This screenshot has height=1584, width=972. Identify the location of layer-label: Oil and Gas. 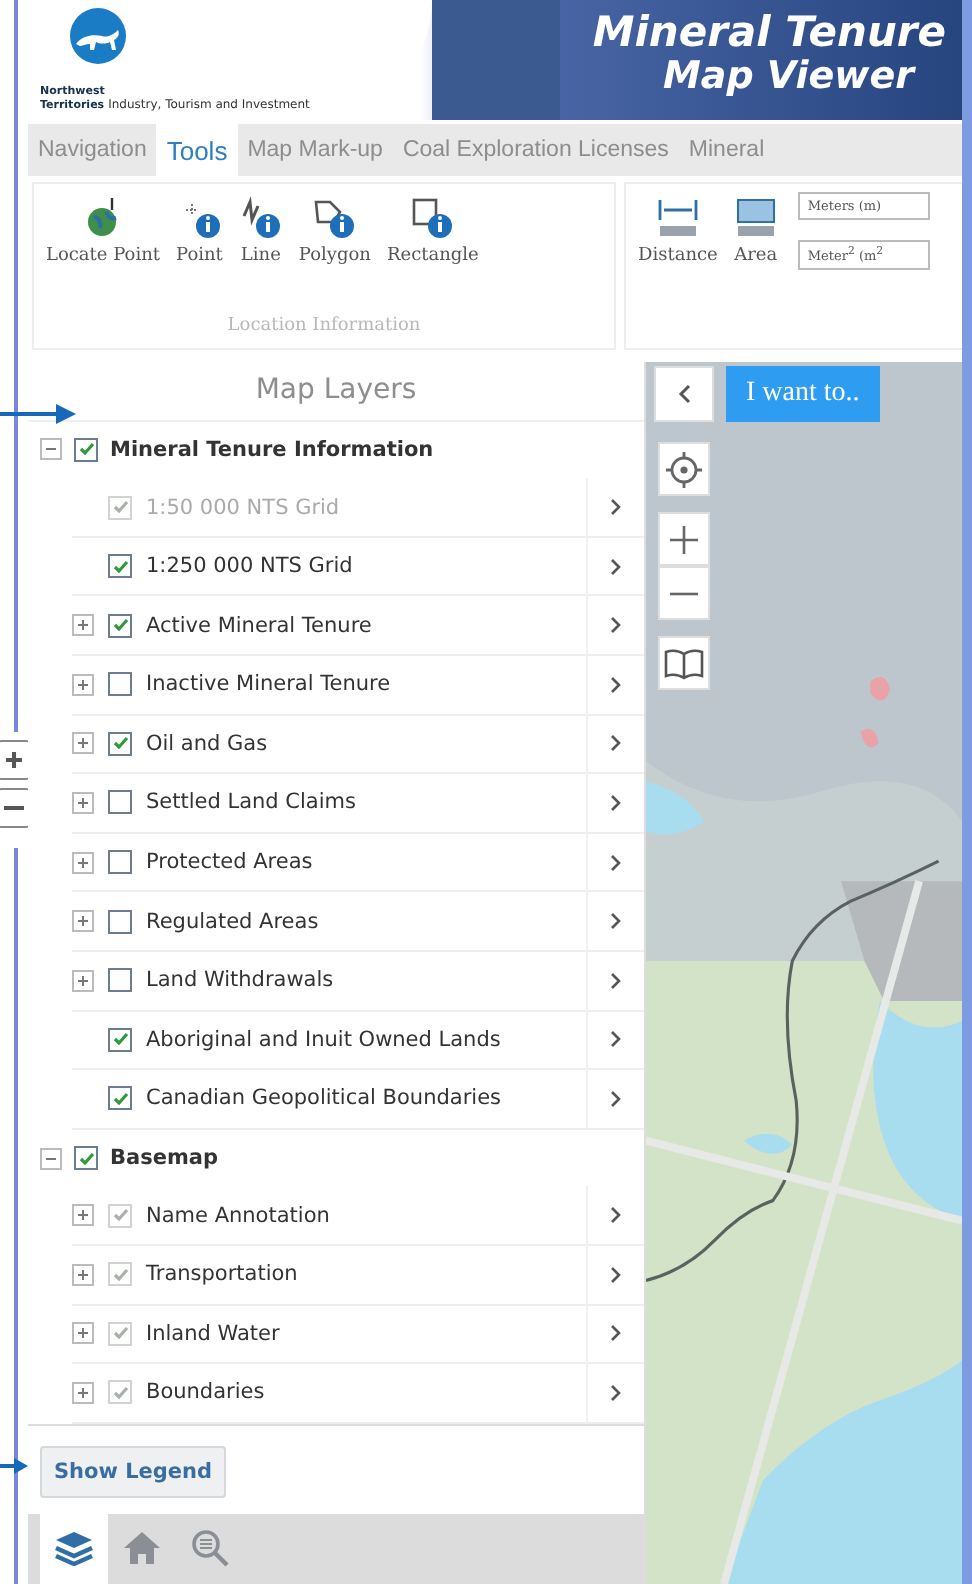
(207, 743).